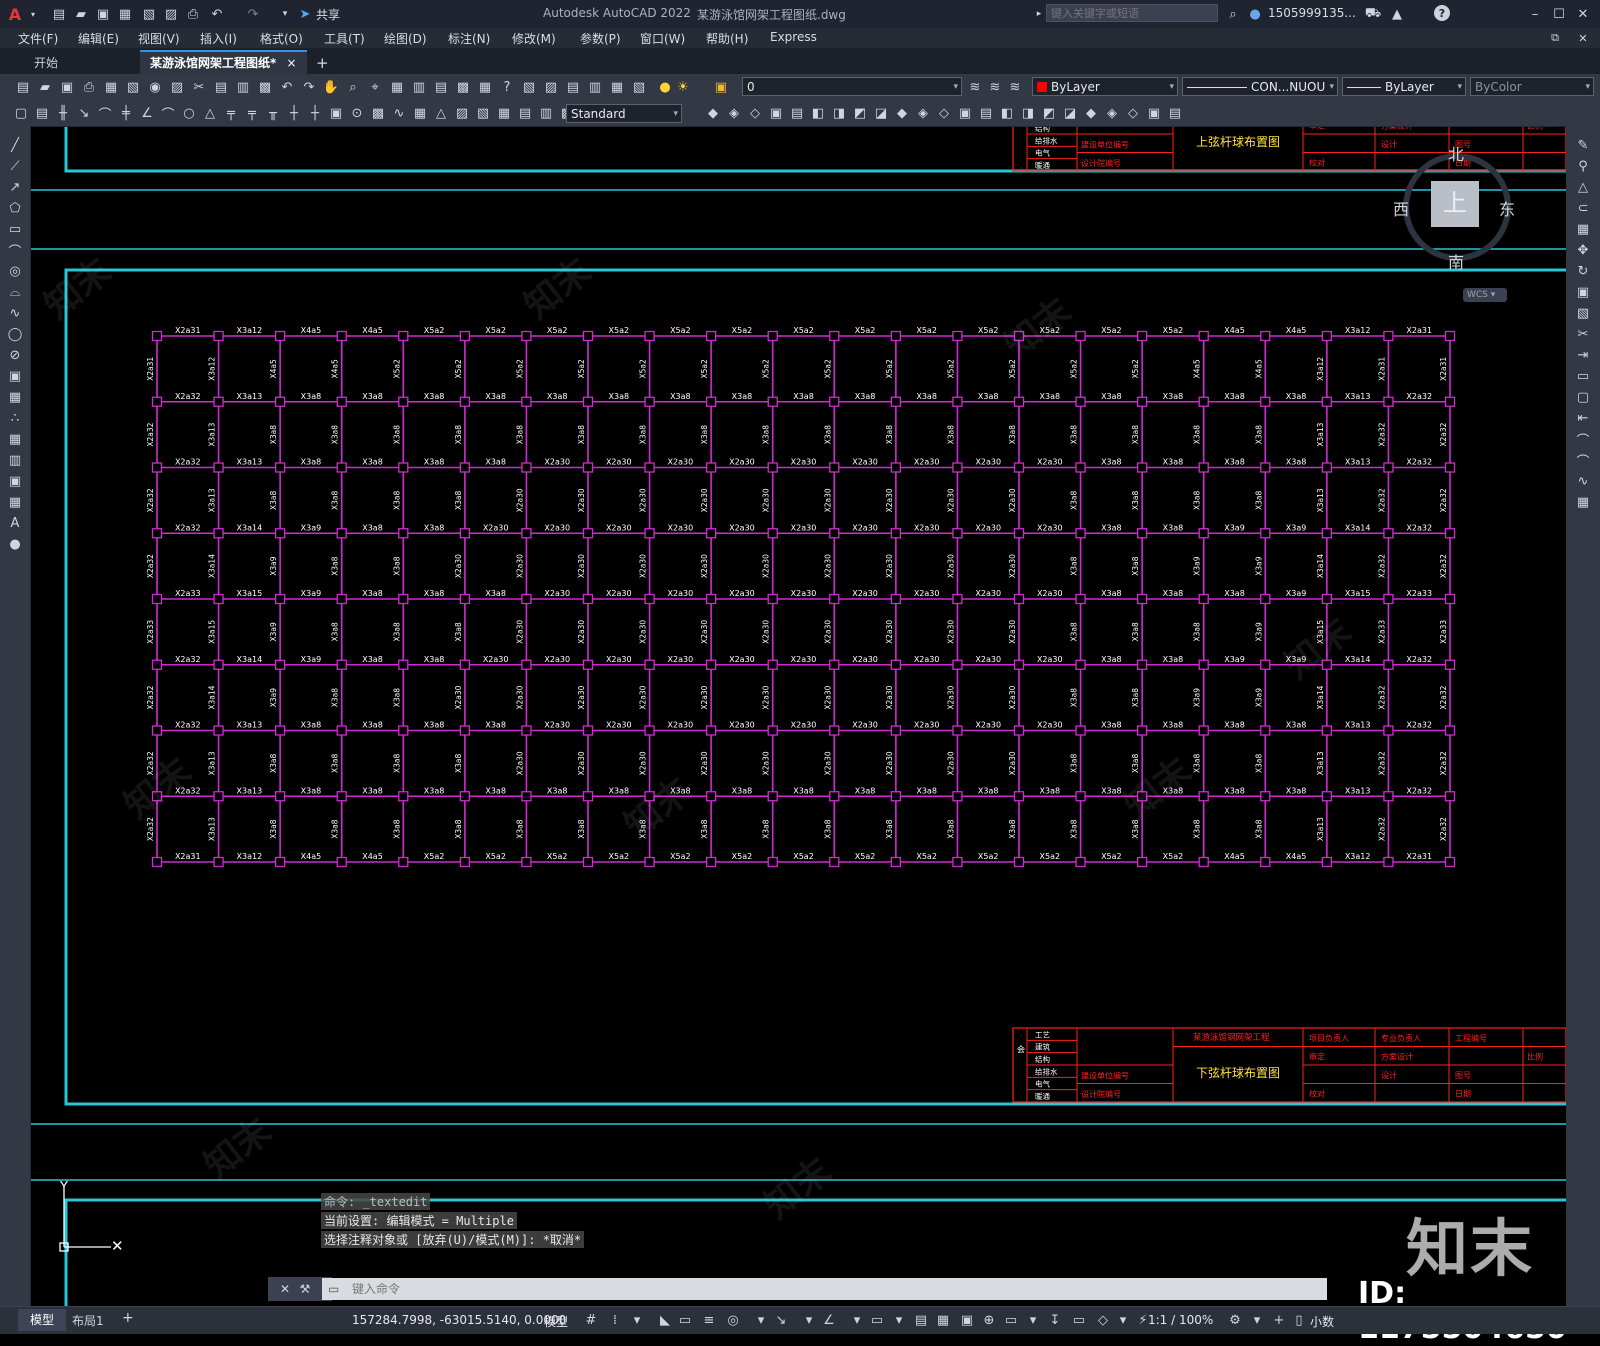  Describe the element at coordinates (463, 87) in the screenshot. I see `std-tool-20-icon: ▩` at that location.